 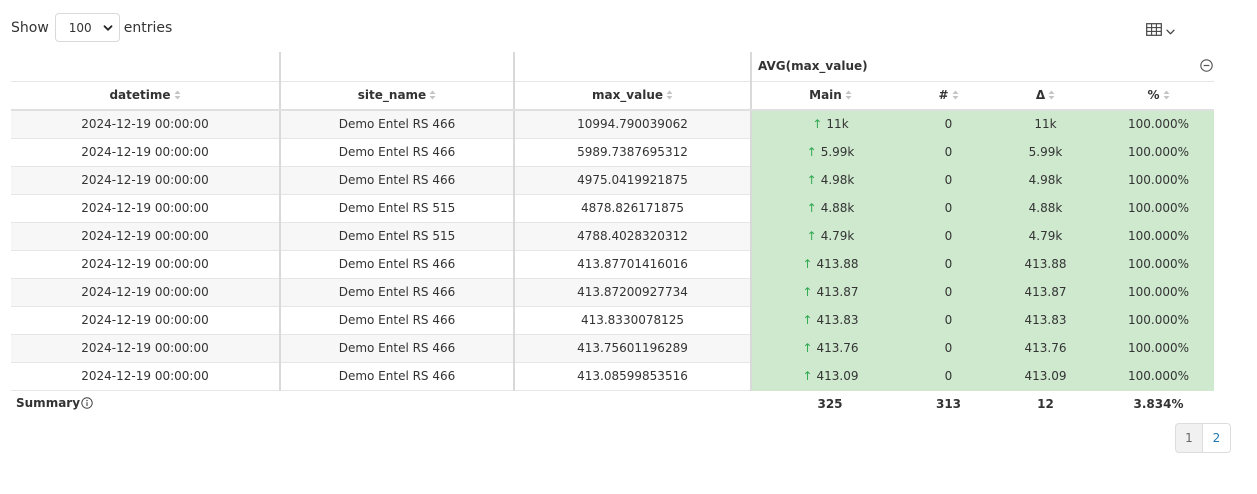 What do you see at coordinates (30, 27) in the screenshot?
I see `show-label: Show` at bounding box center [30, 27].